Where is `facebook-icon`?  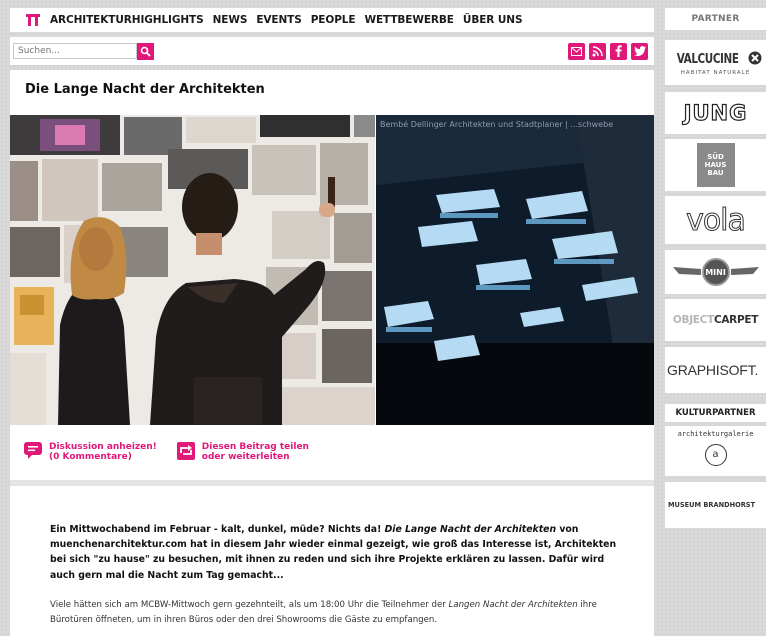 facebook-icon is located at coordinates (618, 51).